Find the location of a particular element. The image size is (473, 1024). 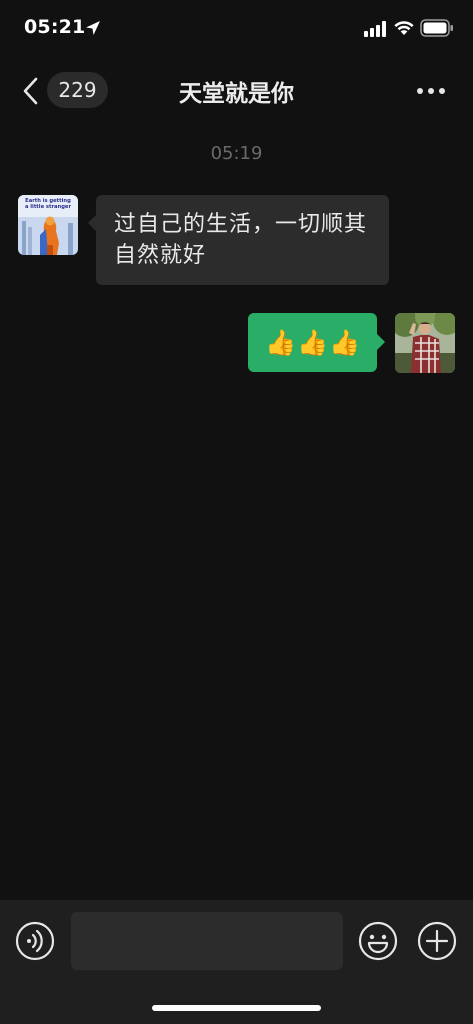

incoming-message-bubble: 过自己的生活，一切顺其自然就好 is located at coordinates (238, 240).